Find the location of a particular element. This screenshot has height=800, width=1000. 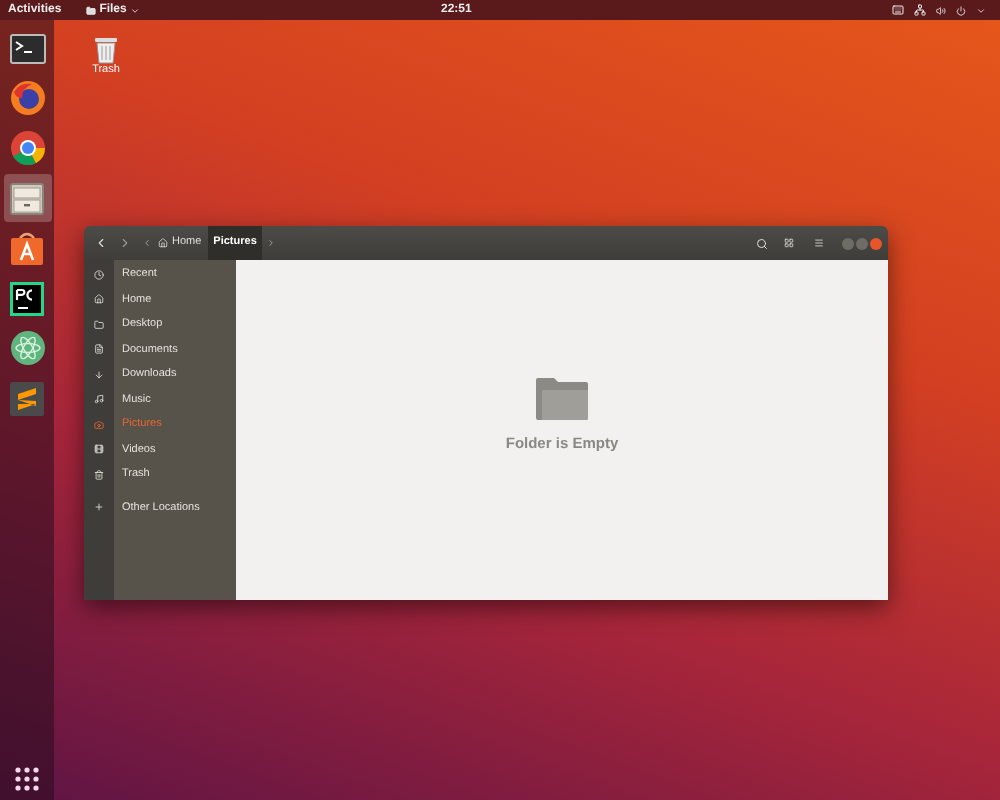

keyboard-icon is located at coordinates (898, 10).